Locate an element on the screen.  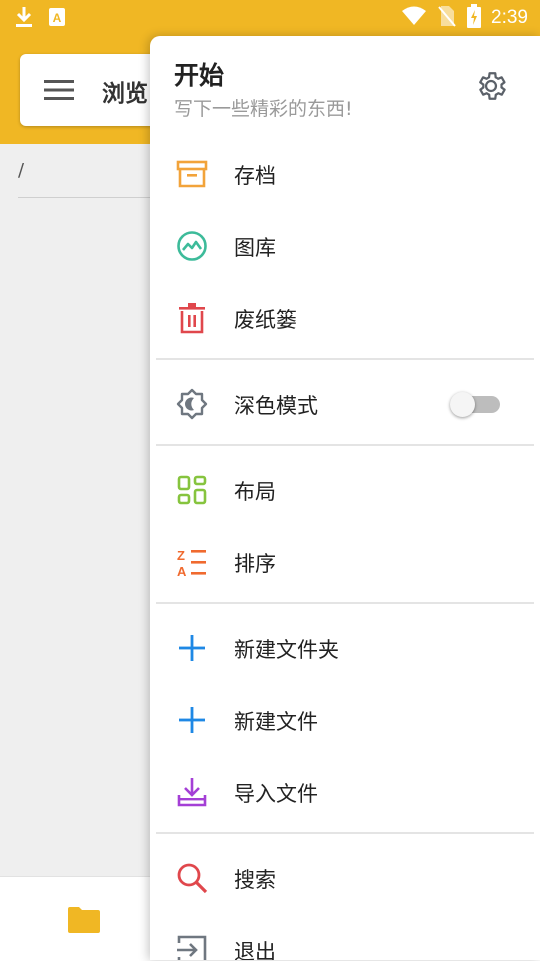
drawer-item-archive: 存档 is located at coordinates (345, 174).